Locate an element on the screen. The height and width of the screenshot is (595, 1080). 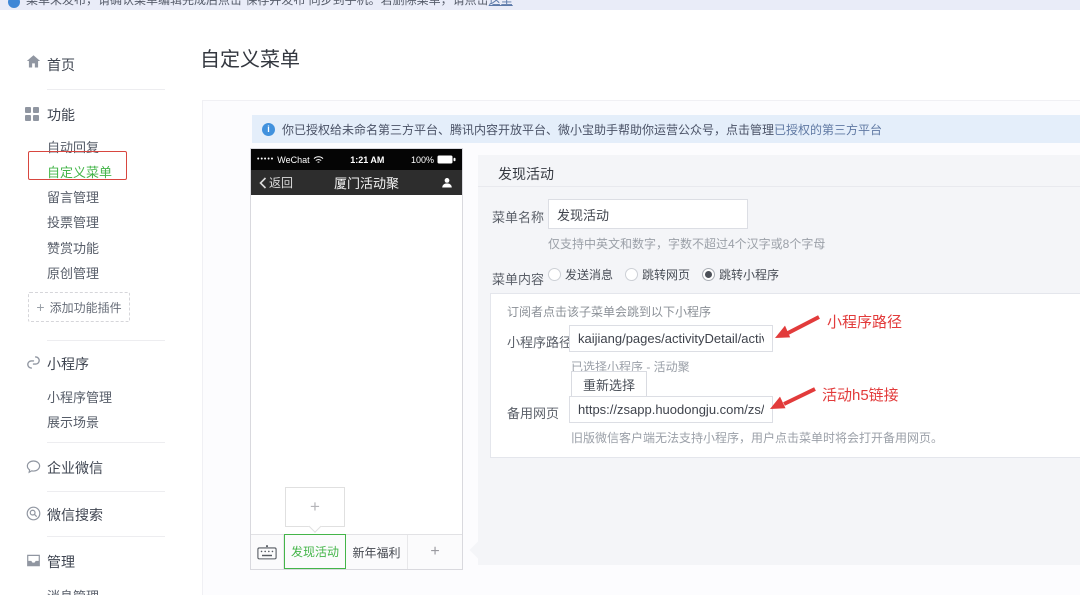
sidebar-item-wechat-search: 微信搜索 is located at coordinates (75, 515).